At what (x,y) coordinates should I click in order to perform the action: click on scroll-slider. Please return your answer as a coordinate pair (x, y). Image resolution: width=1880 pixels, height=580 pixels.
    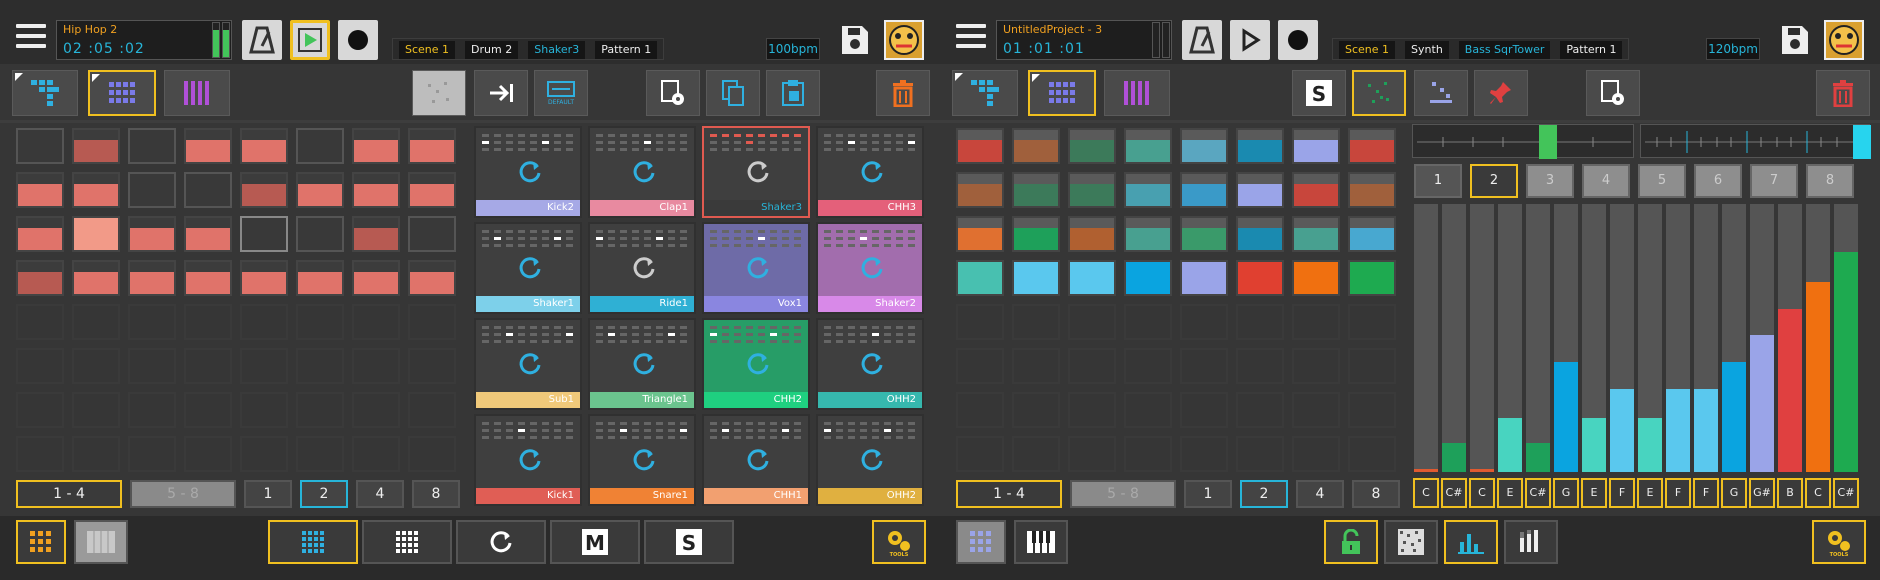
    Looking at the image, I should click on (1523, 141).